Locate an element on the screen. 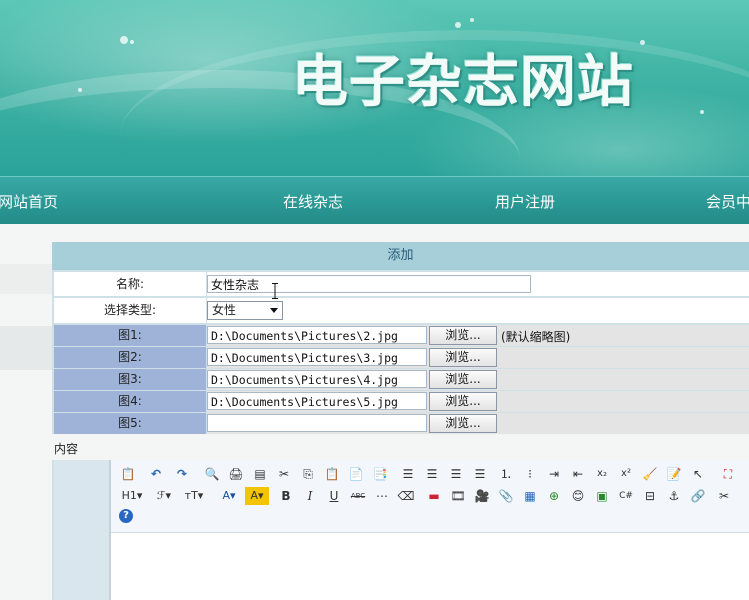 This screenshot has width=749, height=600. cursor-icon: ↖ is located at coordinates (698, 474).